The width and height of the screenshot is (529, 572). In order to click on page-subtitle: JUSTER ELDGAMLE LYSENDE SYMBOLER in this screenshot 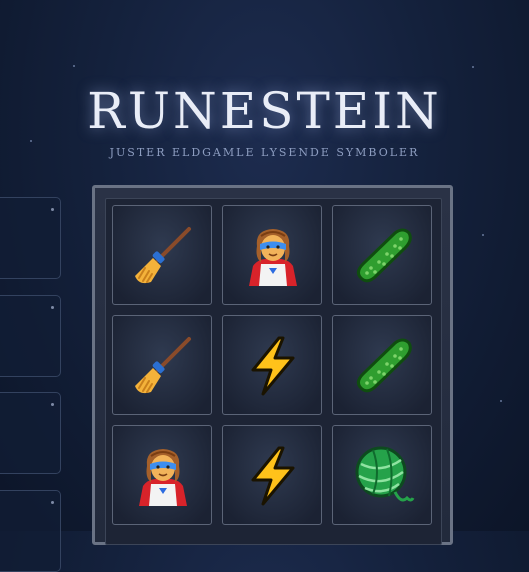, I will do `click(264, 152)`.